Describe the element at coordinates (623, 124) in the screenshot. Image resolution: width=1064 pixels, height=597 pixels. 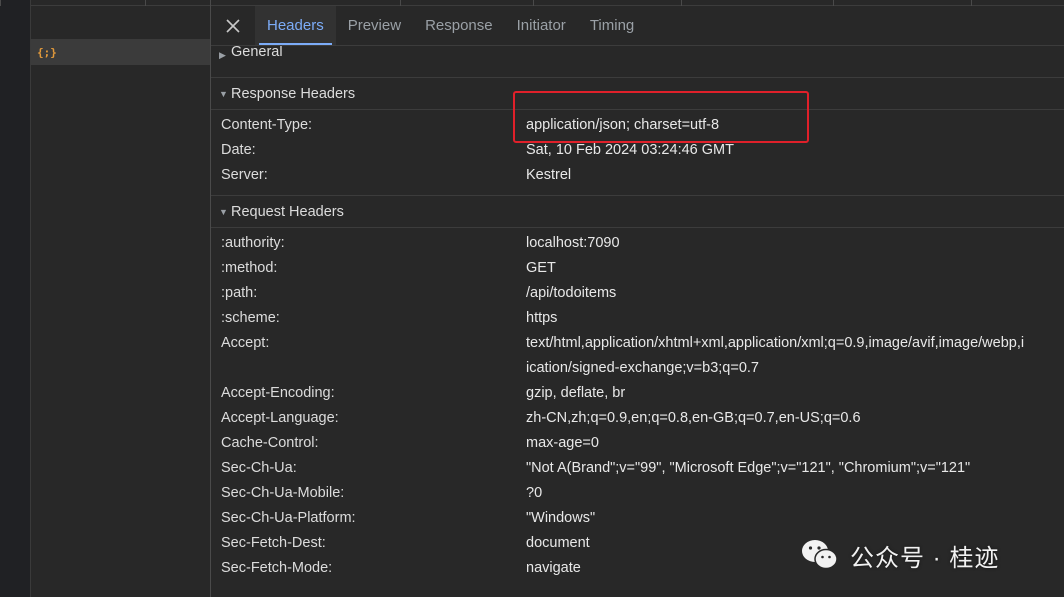
I see `header-value: application/json; charset=utf-8` at that location.